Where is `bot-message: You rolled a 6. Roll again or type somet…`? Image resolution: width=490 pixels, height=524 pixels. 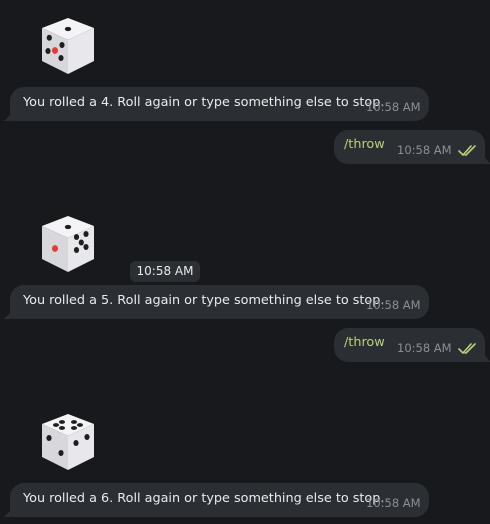
bot-message: You rolled a 6. Roll again or type somet… is located at coordinates (216, 500).